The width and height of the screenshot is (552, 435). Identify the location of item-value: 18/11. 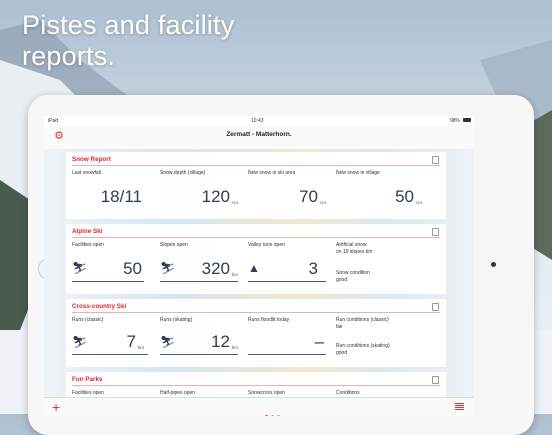
(121, 196).